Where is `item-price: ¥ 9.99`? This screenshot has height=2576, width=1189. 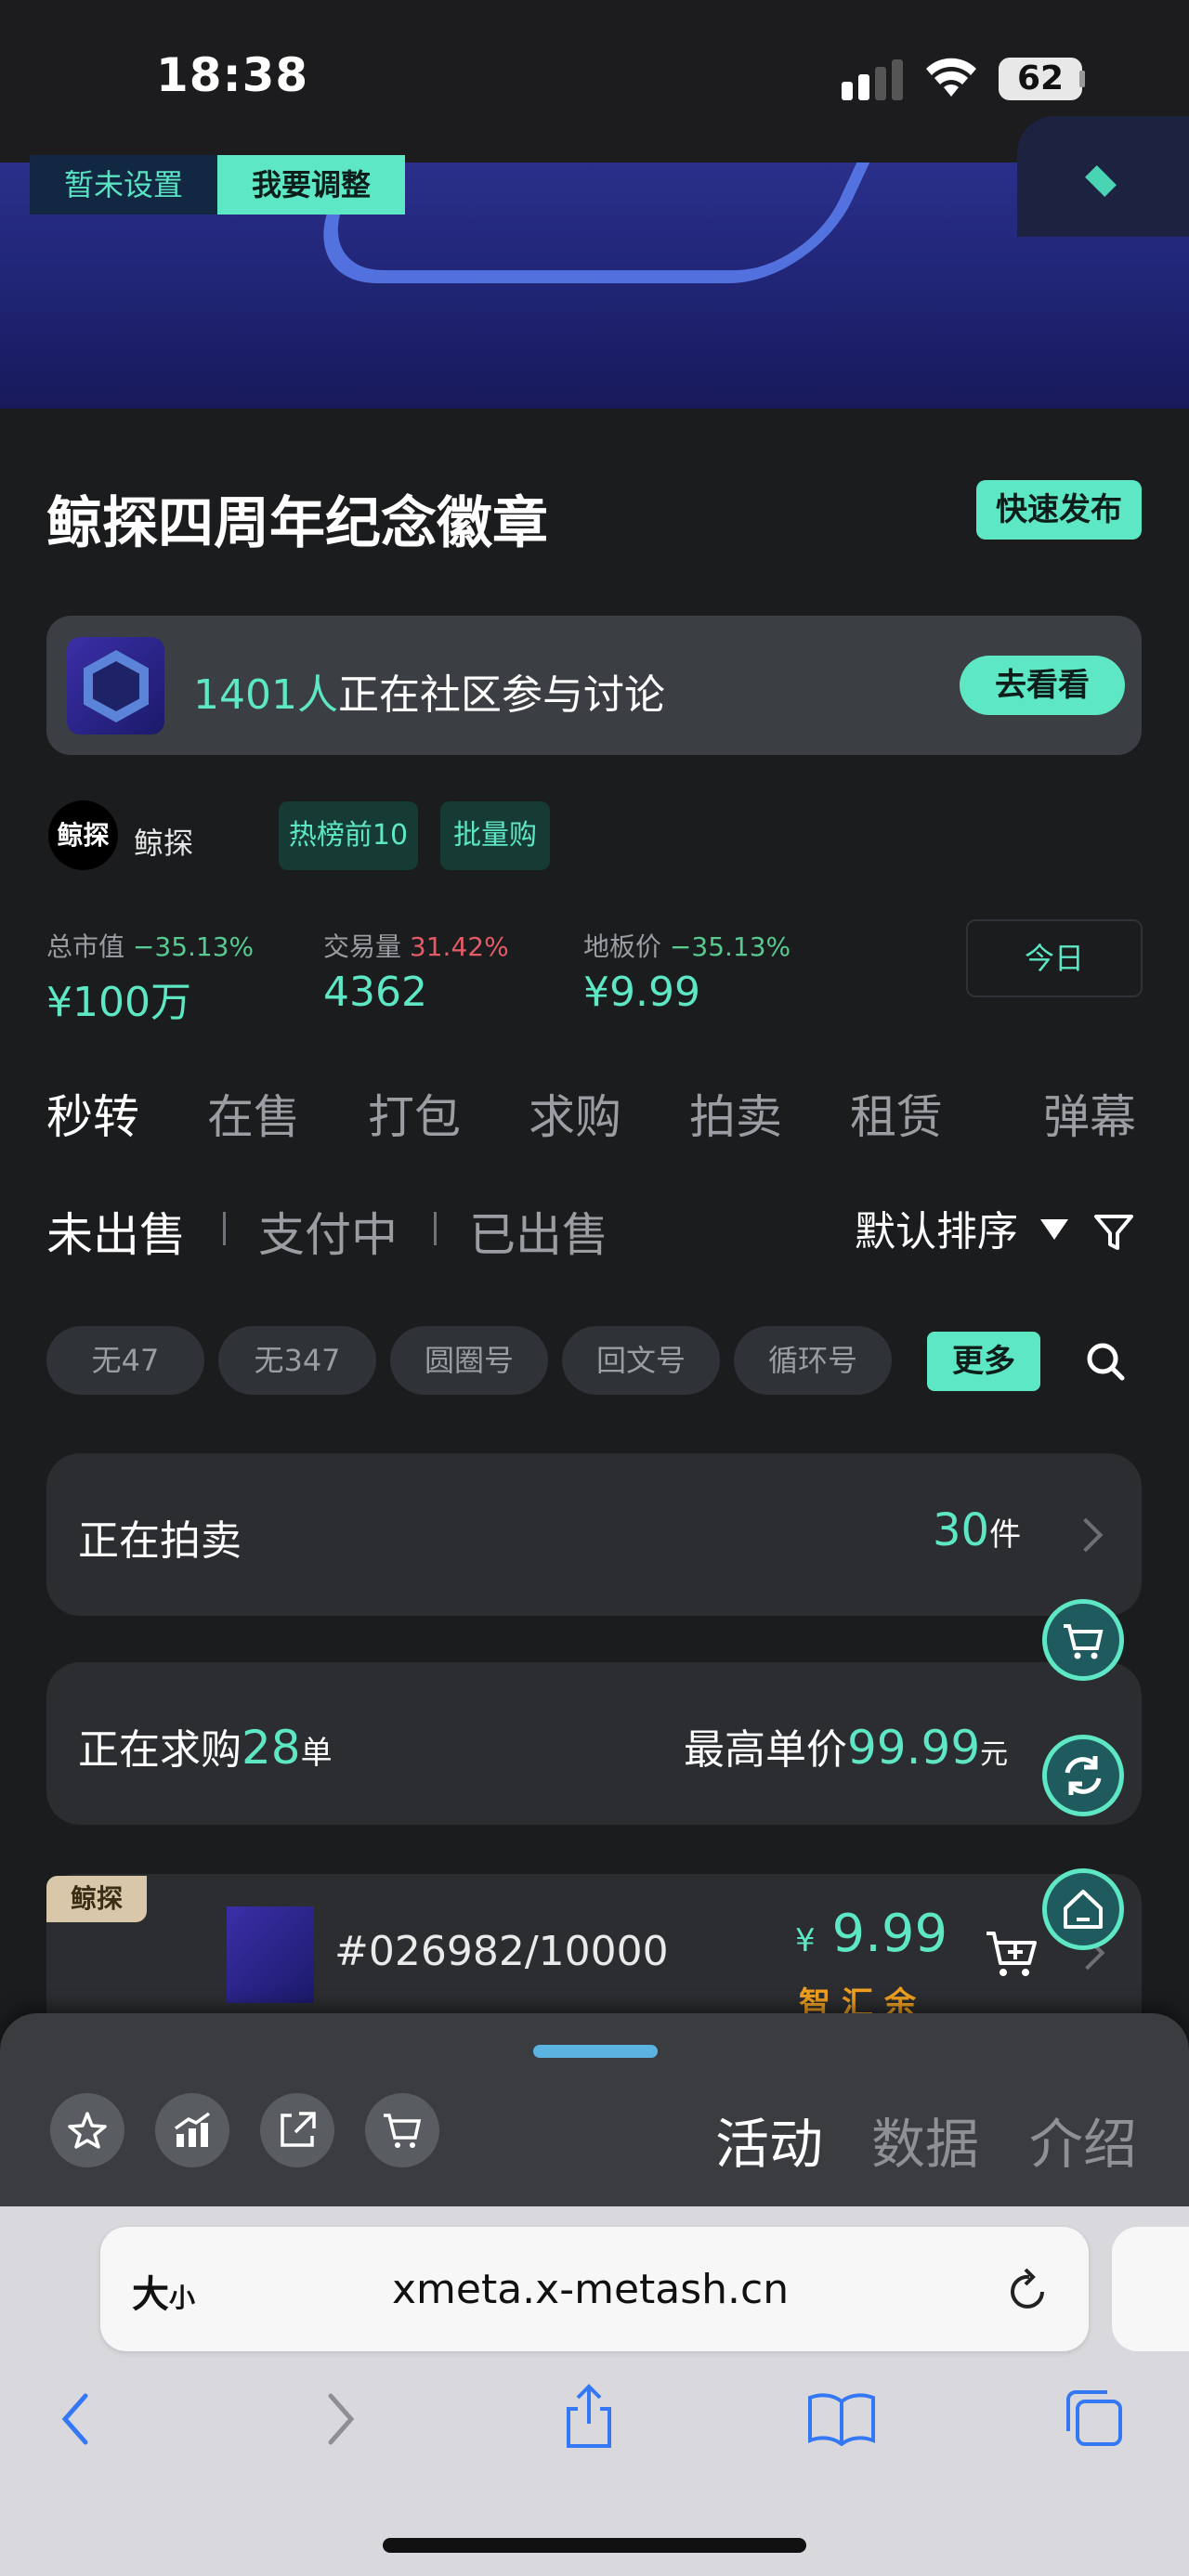 item-price: ¥ 9.99 is located at coordinates (871, 1934).